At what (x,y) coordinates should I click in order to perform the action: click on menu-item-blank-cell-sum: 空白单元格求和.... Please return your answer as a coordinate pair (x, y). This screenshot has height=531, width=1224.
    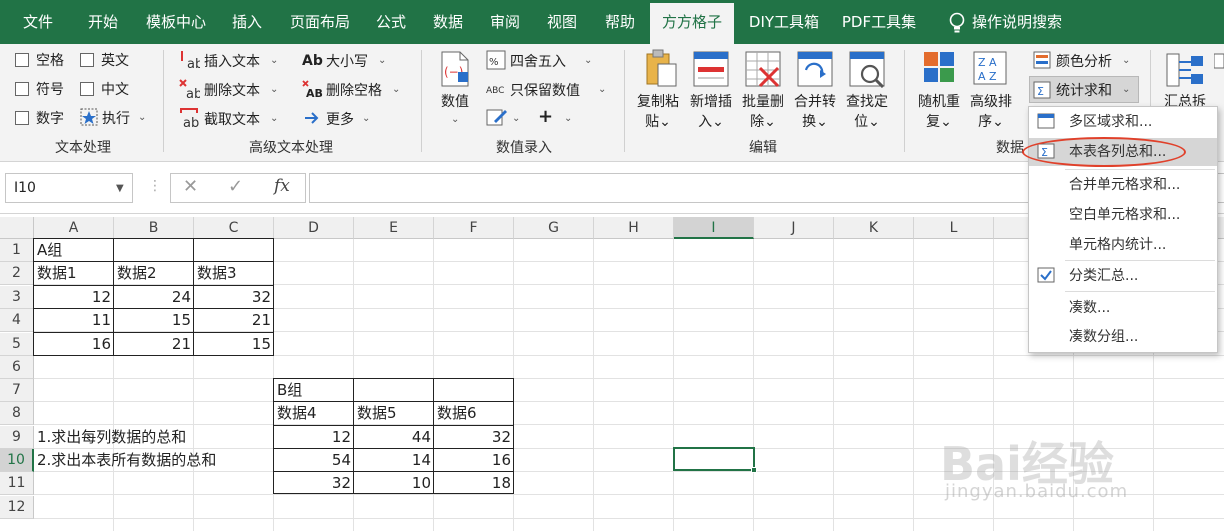
    Looking at the image, I should click on (1123, 215).